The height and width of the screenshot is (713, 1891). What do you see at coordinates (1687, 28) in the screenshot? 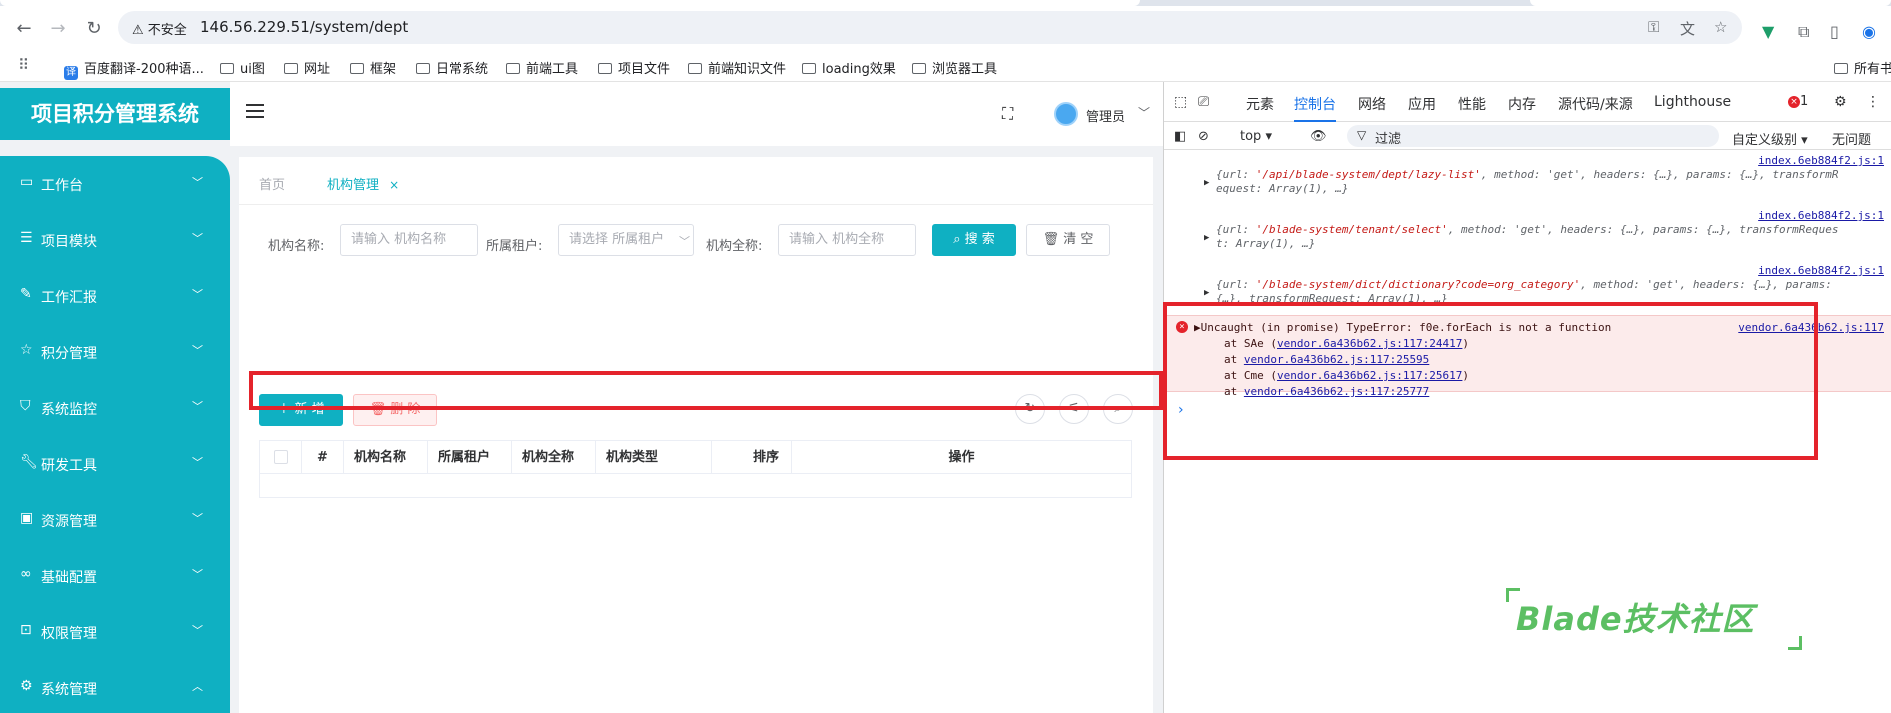
I see `translate-icon: 文` at bounding box center [1687, 28].